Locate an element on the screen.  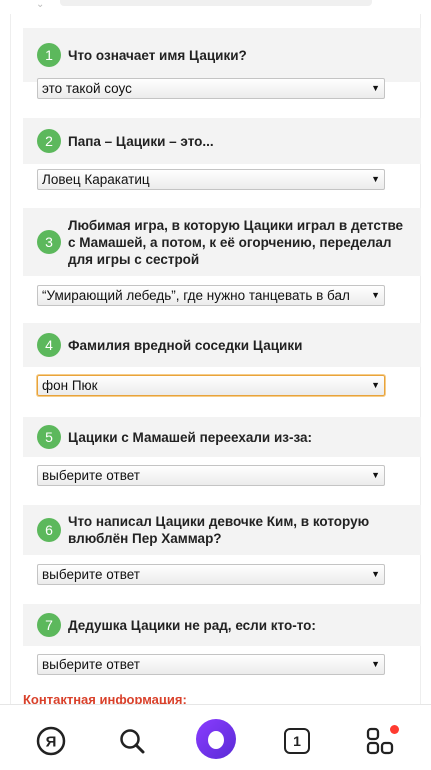
question-4: 4 Фамилия вредной соседки Цацики is located at coordinates (222, 345).